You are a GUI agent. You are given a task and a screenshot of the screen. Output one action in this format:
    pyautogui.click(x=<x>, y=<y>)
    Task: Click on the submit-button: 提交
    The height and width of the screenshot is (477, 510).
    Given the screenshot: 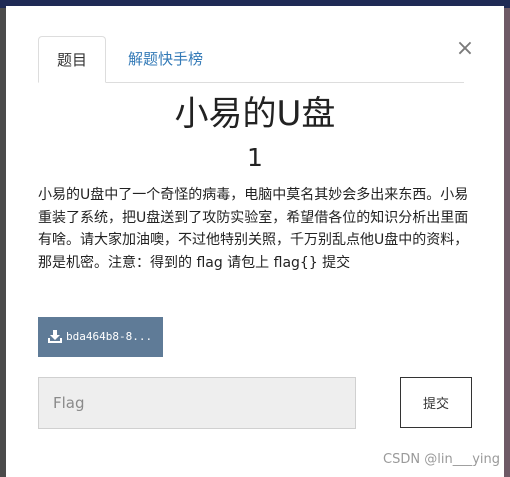 What is the action you would take?
    pyautogui.click(x=436, y=402)
    